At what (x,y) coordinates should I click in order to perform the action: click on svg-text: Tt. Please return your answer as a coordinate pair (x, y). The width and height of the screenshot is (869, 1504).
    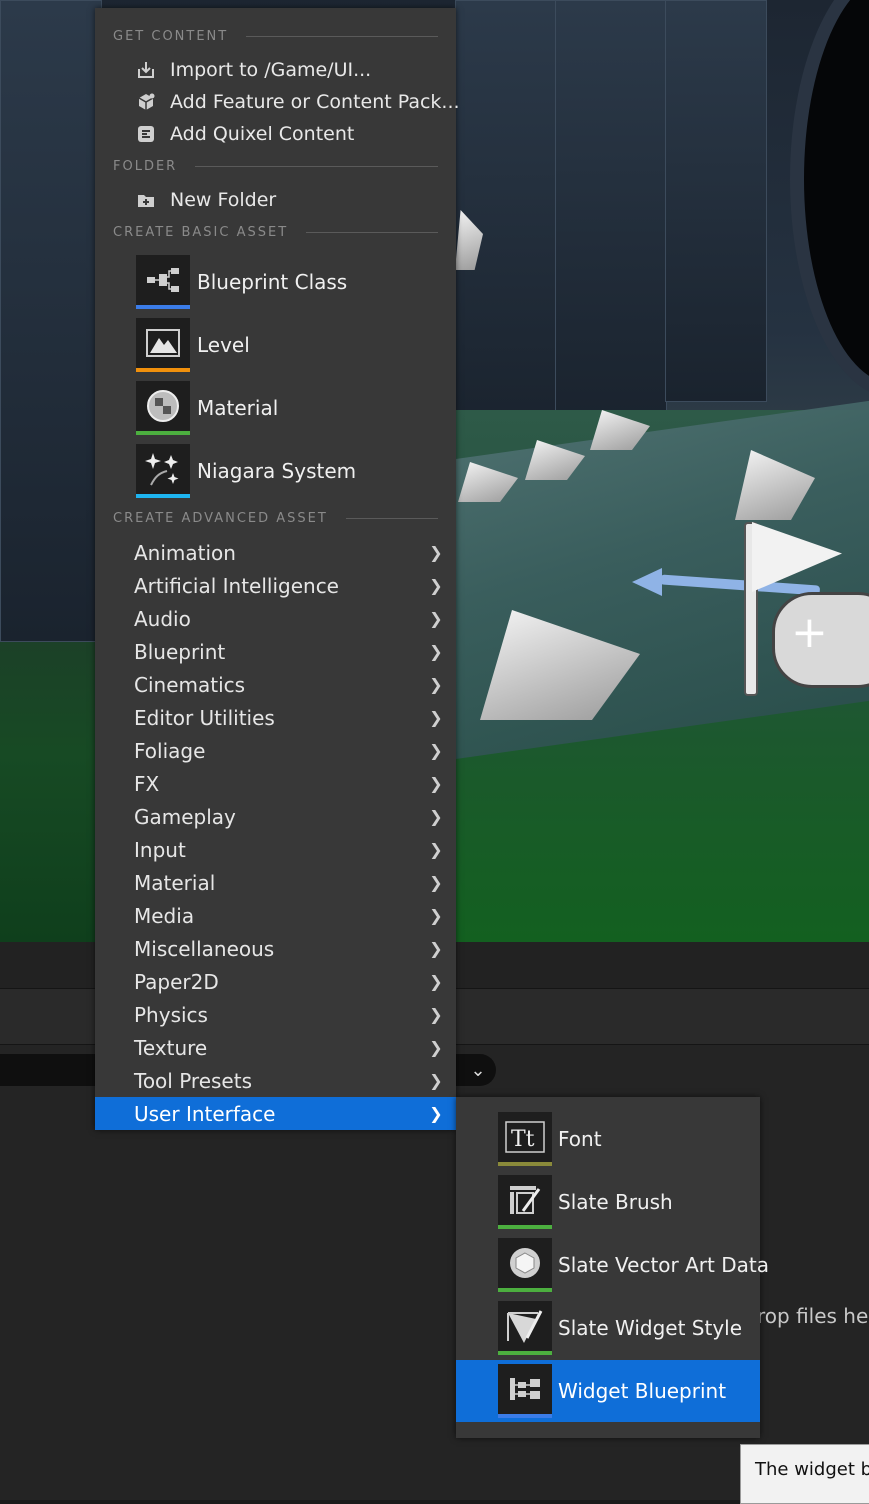
    Looking at the image, I should click on (523, 1139).